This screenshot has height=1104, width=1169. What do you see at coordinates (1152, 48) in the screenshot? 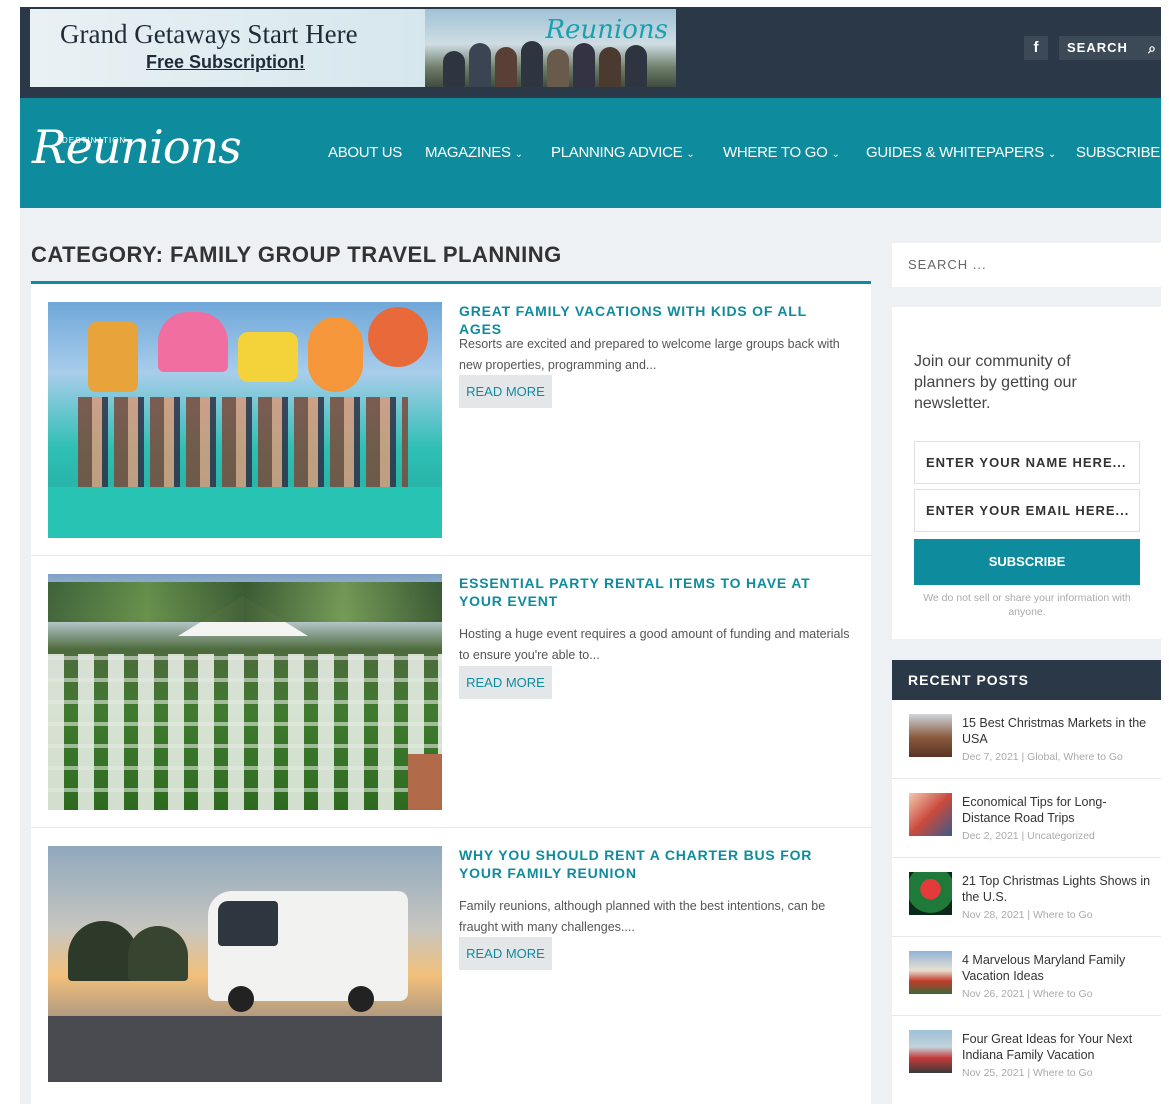
I see `magnifier-icon: ⌕` at bounding box center [1152, 48].